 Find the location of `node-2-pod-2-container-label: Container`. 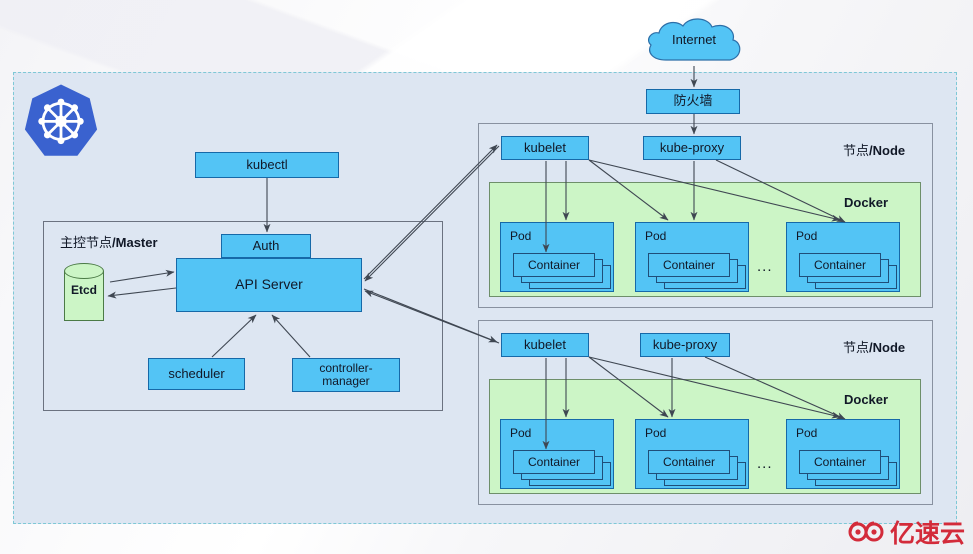

node-2-pod-2-container-label: Container is located at coordinates (689, 462).